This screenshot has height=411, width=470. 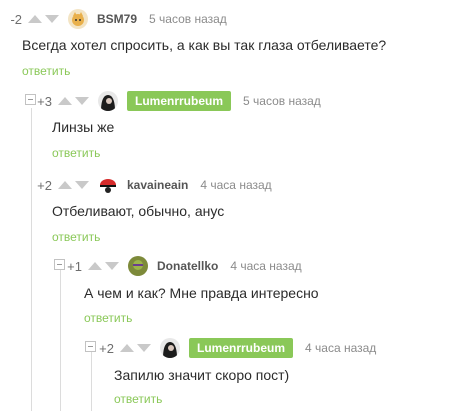 I want to click on comment-author: kavaineain, so click(x=157, y=185).